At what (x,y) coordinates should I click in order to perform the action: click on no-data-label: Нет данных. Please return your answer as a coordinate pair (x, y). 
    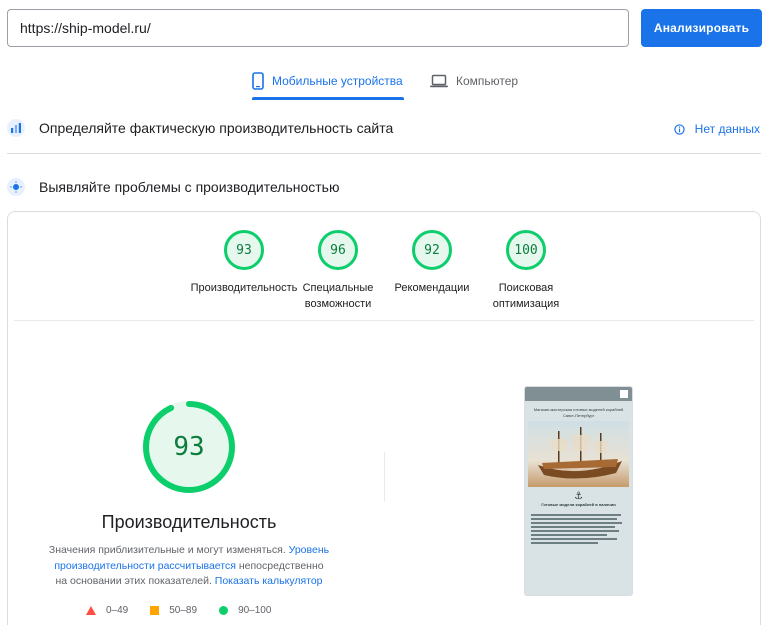
    Looking at the image, I should click on (727, 129).